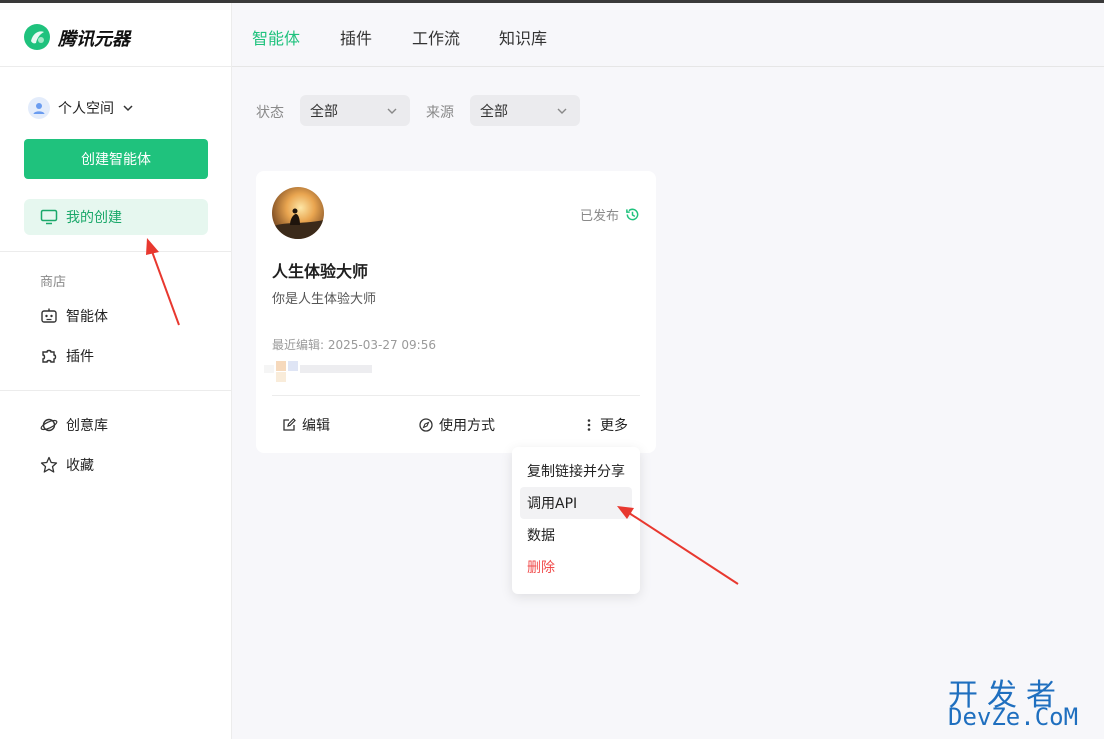  I want to click on edit-icon, so click(289, 424).